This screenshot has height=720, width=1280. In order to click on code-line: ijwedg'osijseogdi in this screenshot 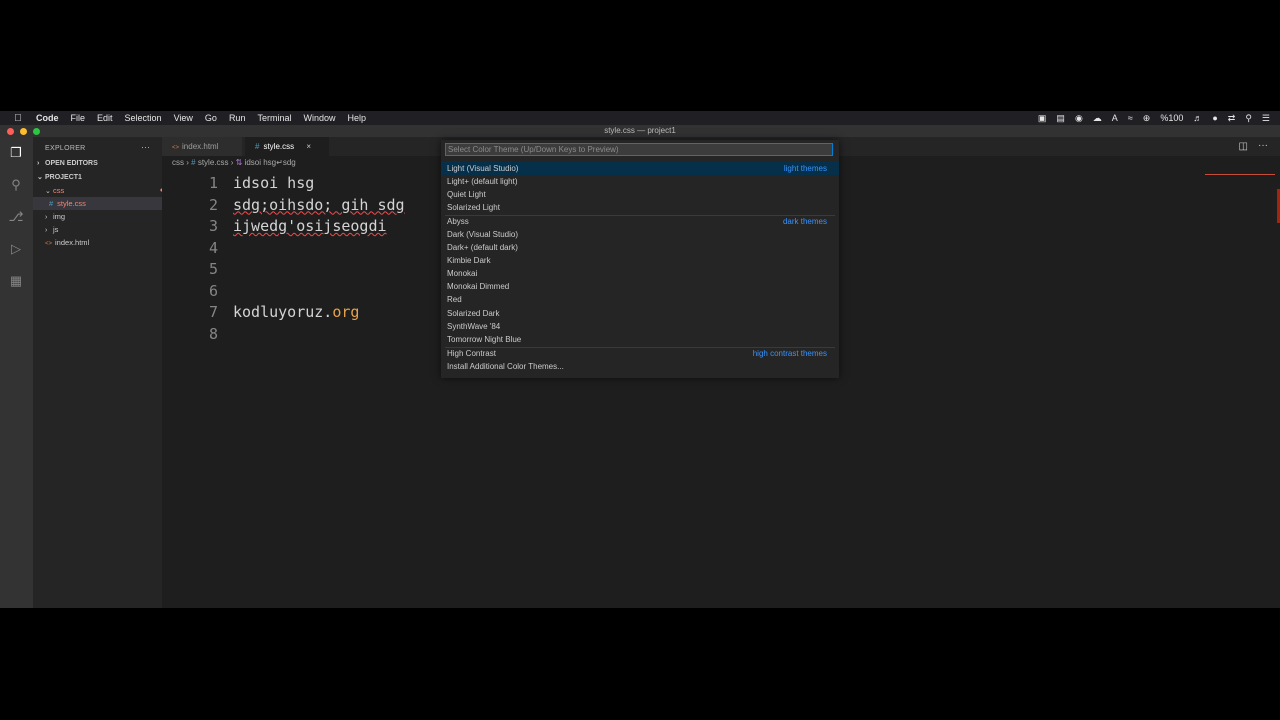, I will do `click(319, 227)`.